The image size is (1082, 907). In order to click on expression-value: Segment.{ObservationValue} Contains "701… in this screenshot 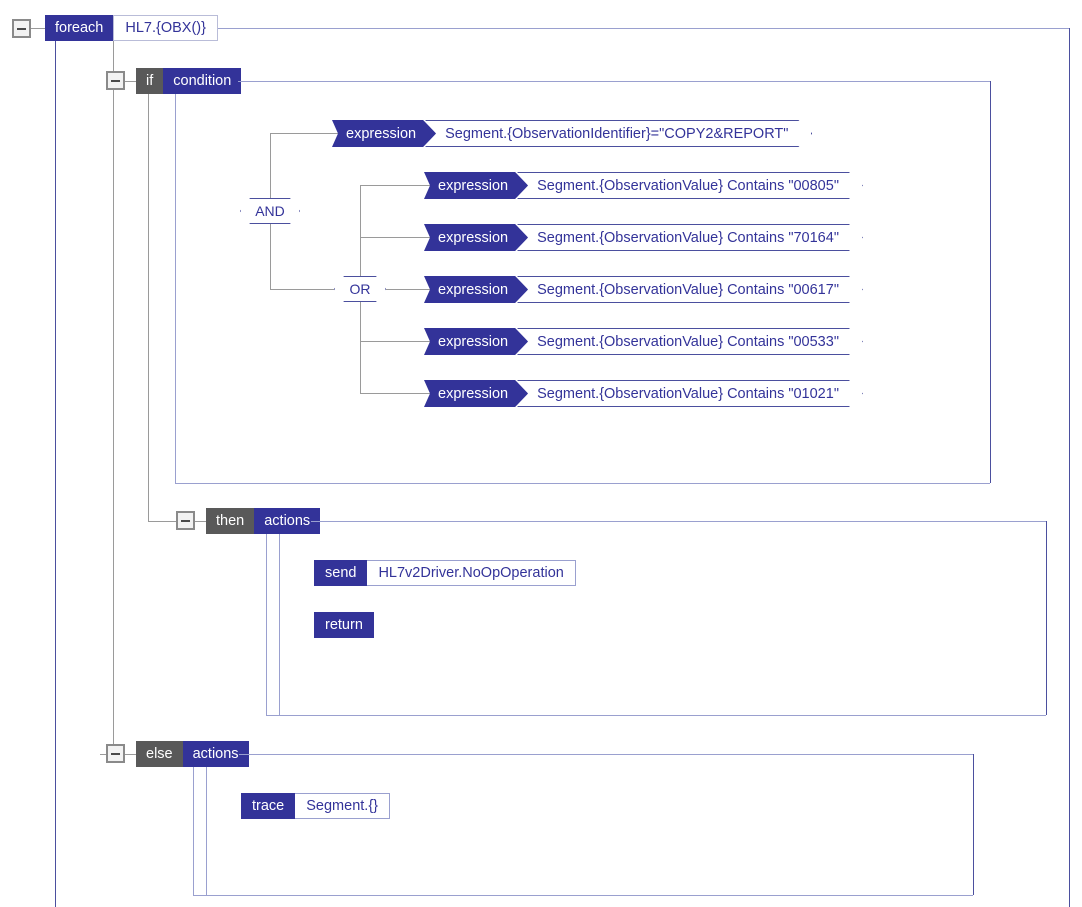, I will do `click(690, 237)`.